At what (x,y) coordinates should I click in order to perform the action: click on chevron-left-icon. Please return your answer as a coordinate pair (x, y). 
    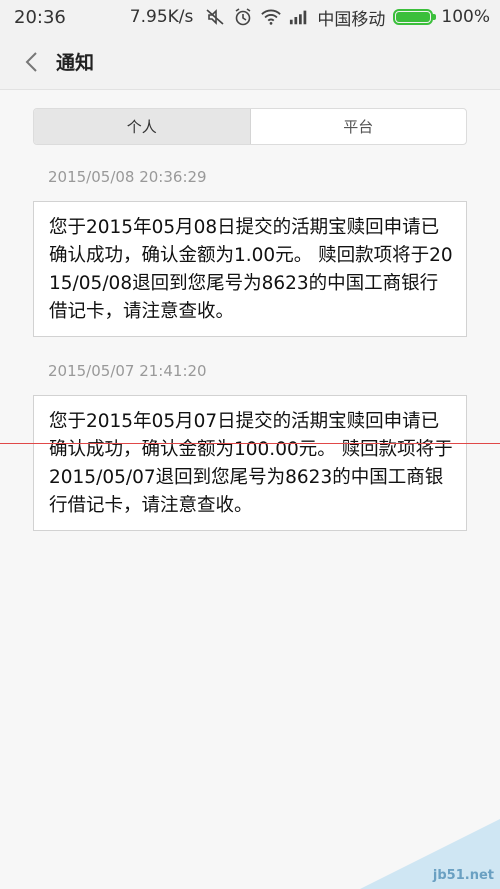
    Looking at the image, I should click on (31, 61).